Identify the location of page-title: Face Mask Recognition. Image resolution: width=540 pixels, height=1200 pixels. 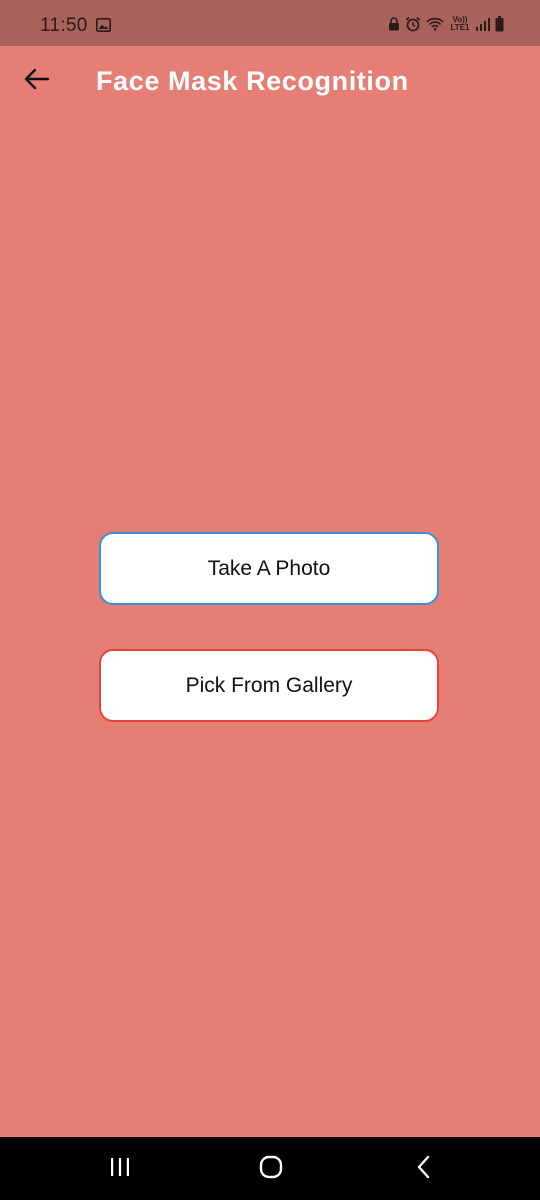
(252, 81).